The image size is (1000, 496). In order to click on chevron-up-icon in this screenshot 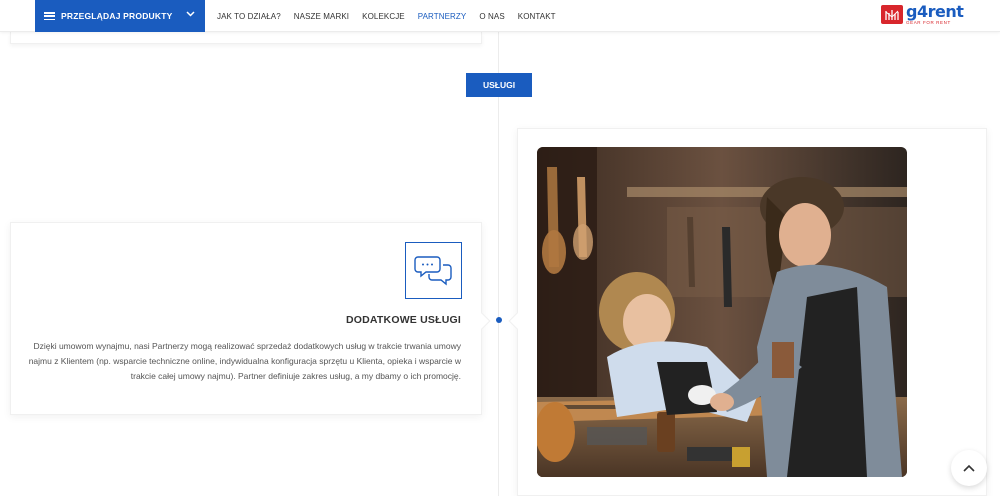, I will do `click(969, 468)`.